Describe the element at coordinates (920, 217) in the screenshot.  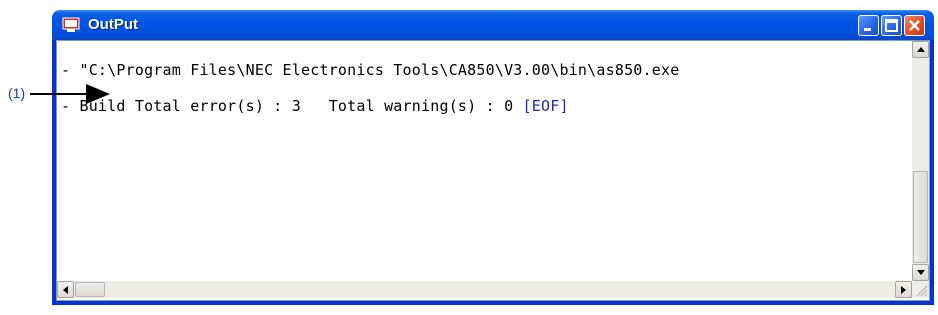
I see `vertical-scroll-thumb` at that location.